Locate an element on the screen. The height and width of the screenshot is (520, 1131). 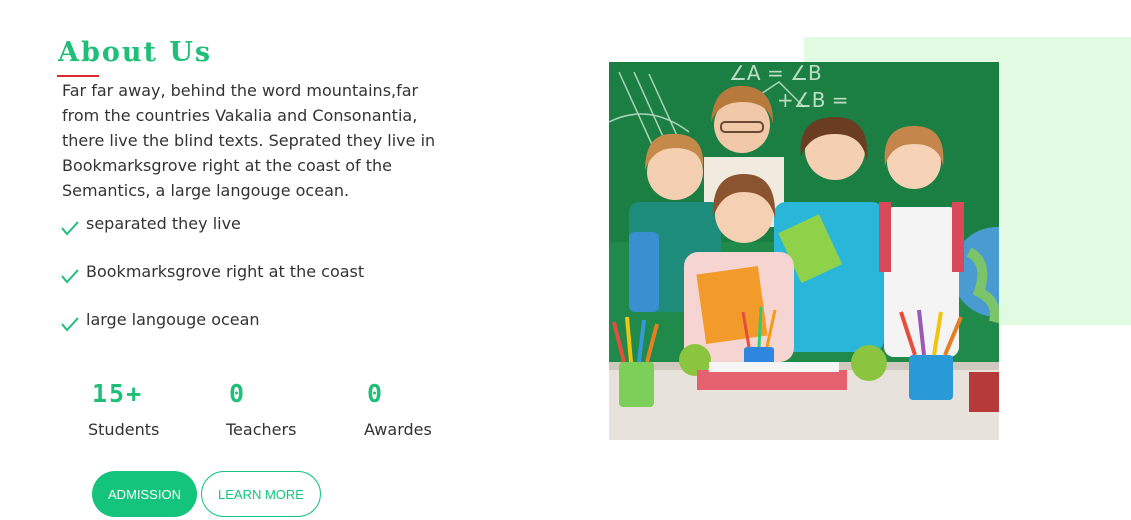
stat-awards: 0 Awardes is located at coordinates (398, 409).